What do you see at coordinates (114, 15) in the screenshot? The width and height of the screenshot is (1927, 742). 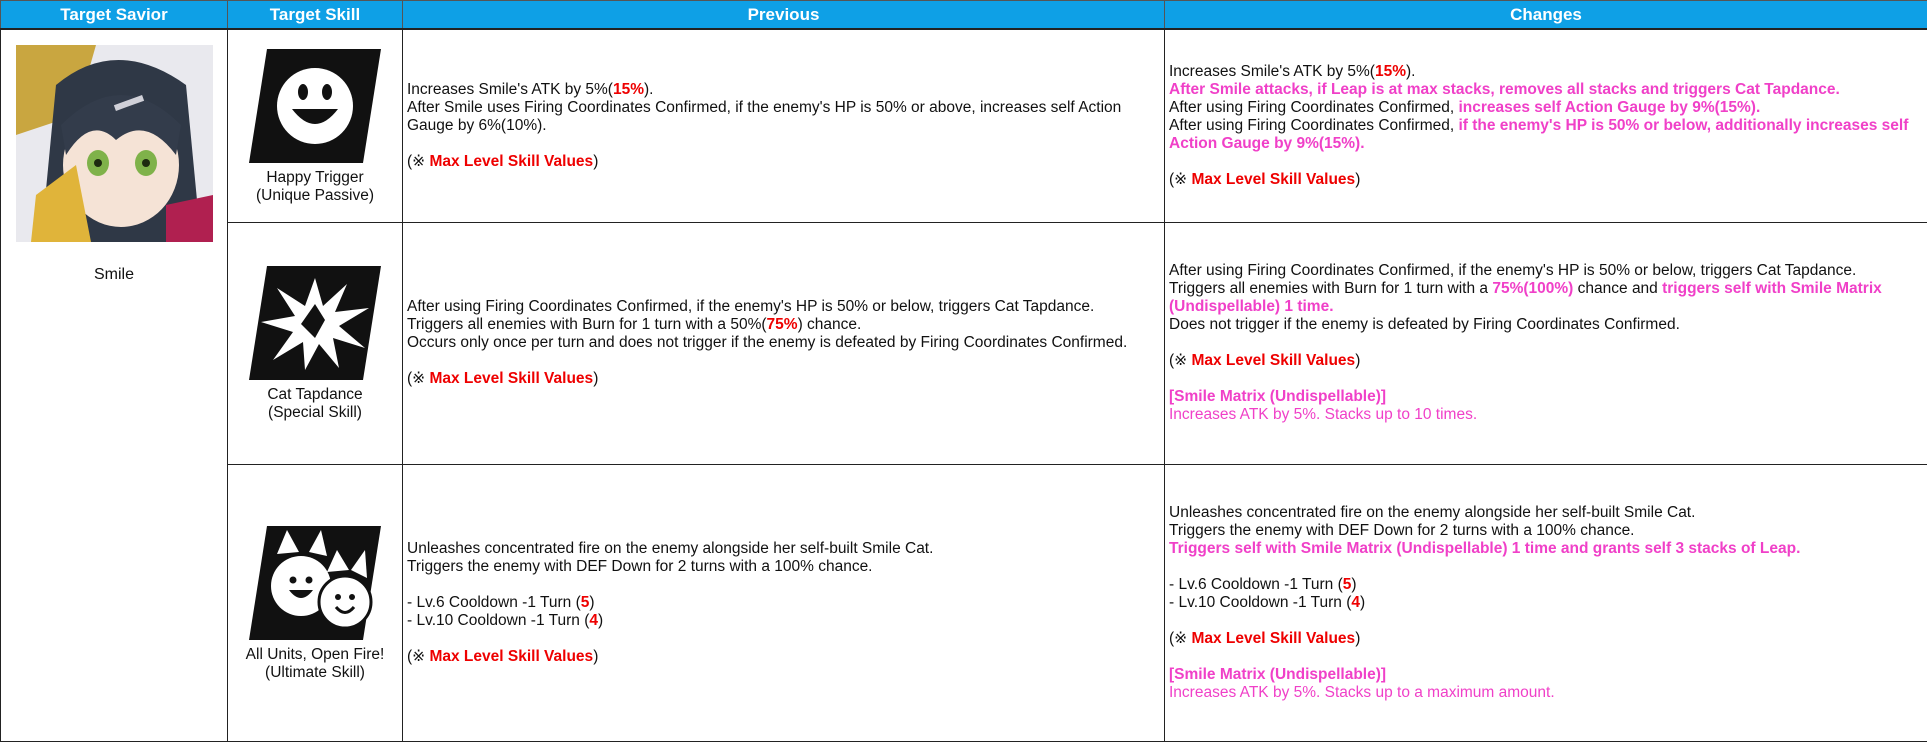 I see `header-target-savior: Target Savior` at bounding box center [114, 15].